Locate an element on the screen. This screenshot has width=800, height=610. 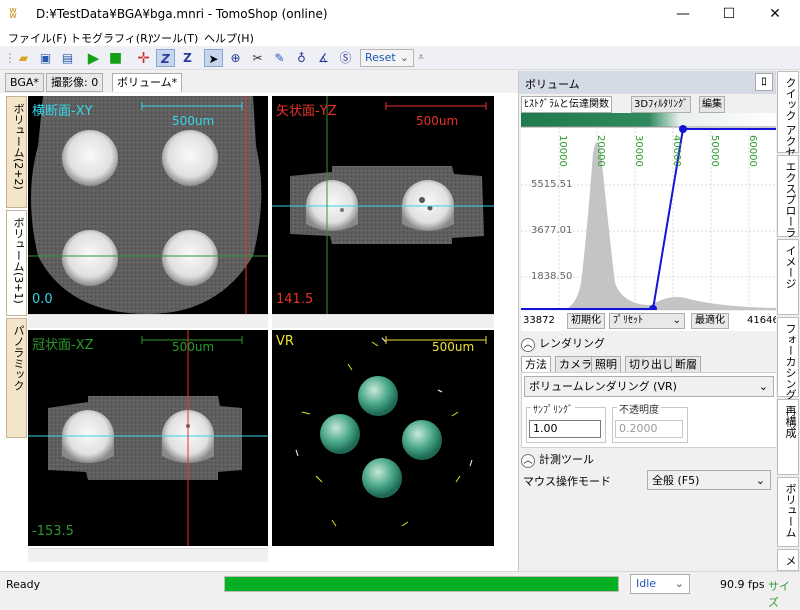
fps-readout: 90.9 fps is located at coordinates (742, 584).